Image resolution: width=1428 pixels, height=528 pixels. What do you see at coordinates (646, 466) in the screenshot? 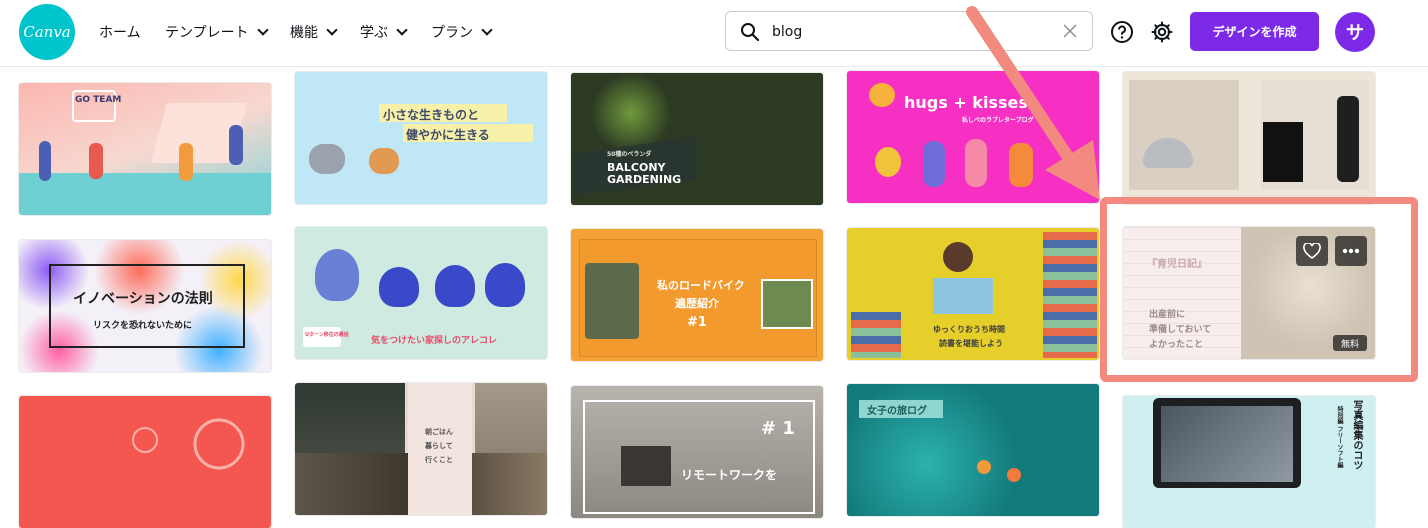
I see `desk-illustration` at bounding box center [646, 466].